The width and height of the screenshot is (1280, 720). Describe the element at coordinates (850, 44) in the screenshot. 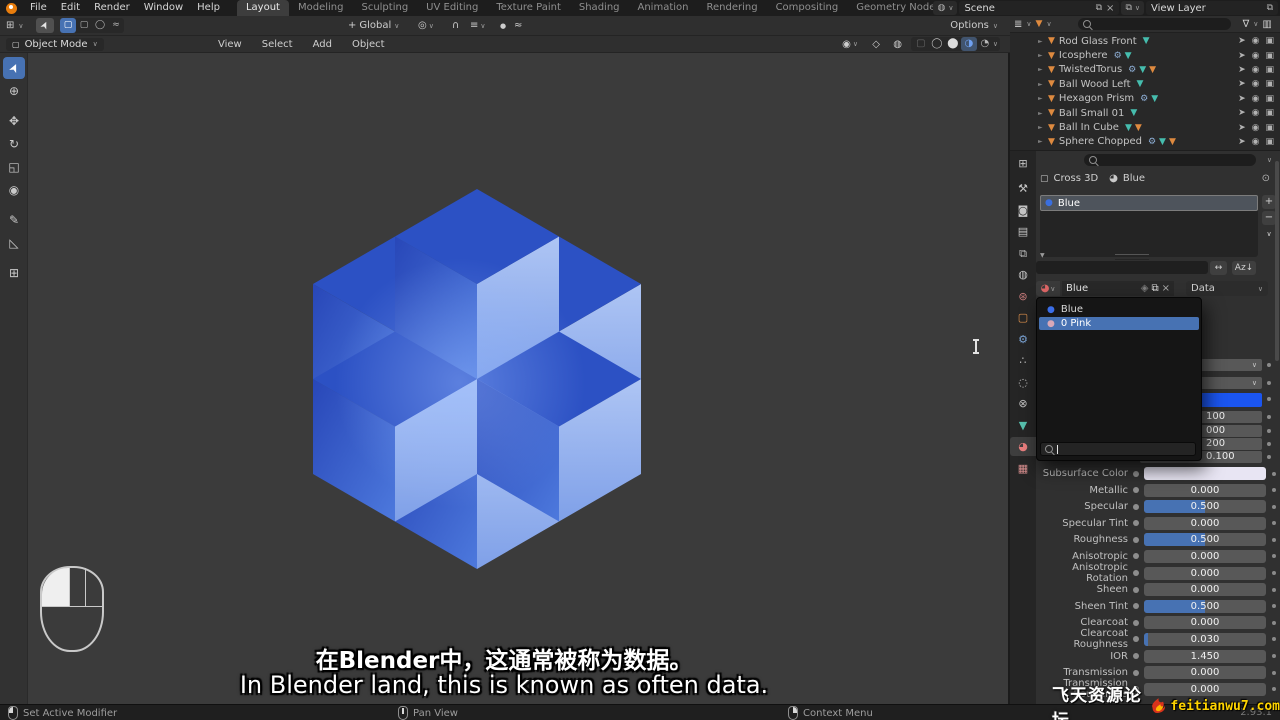

I see `visibility-dropdown: ◉ ∨` at that location.